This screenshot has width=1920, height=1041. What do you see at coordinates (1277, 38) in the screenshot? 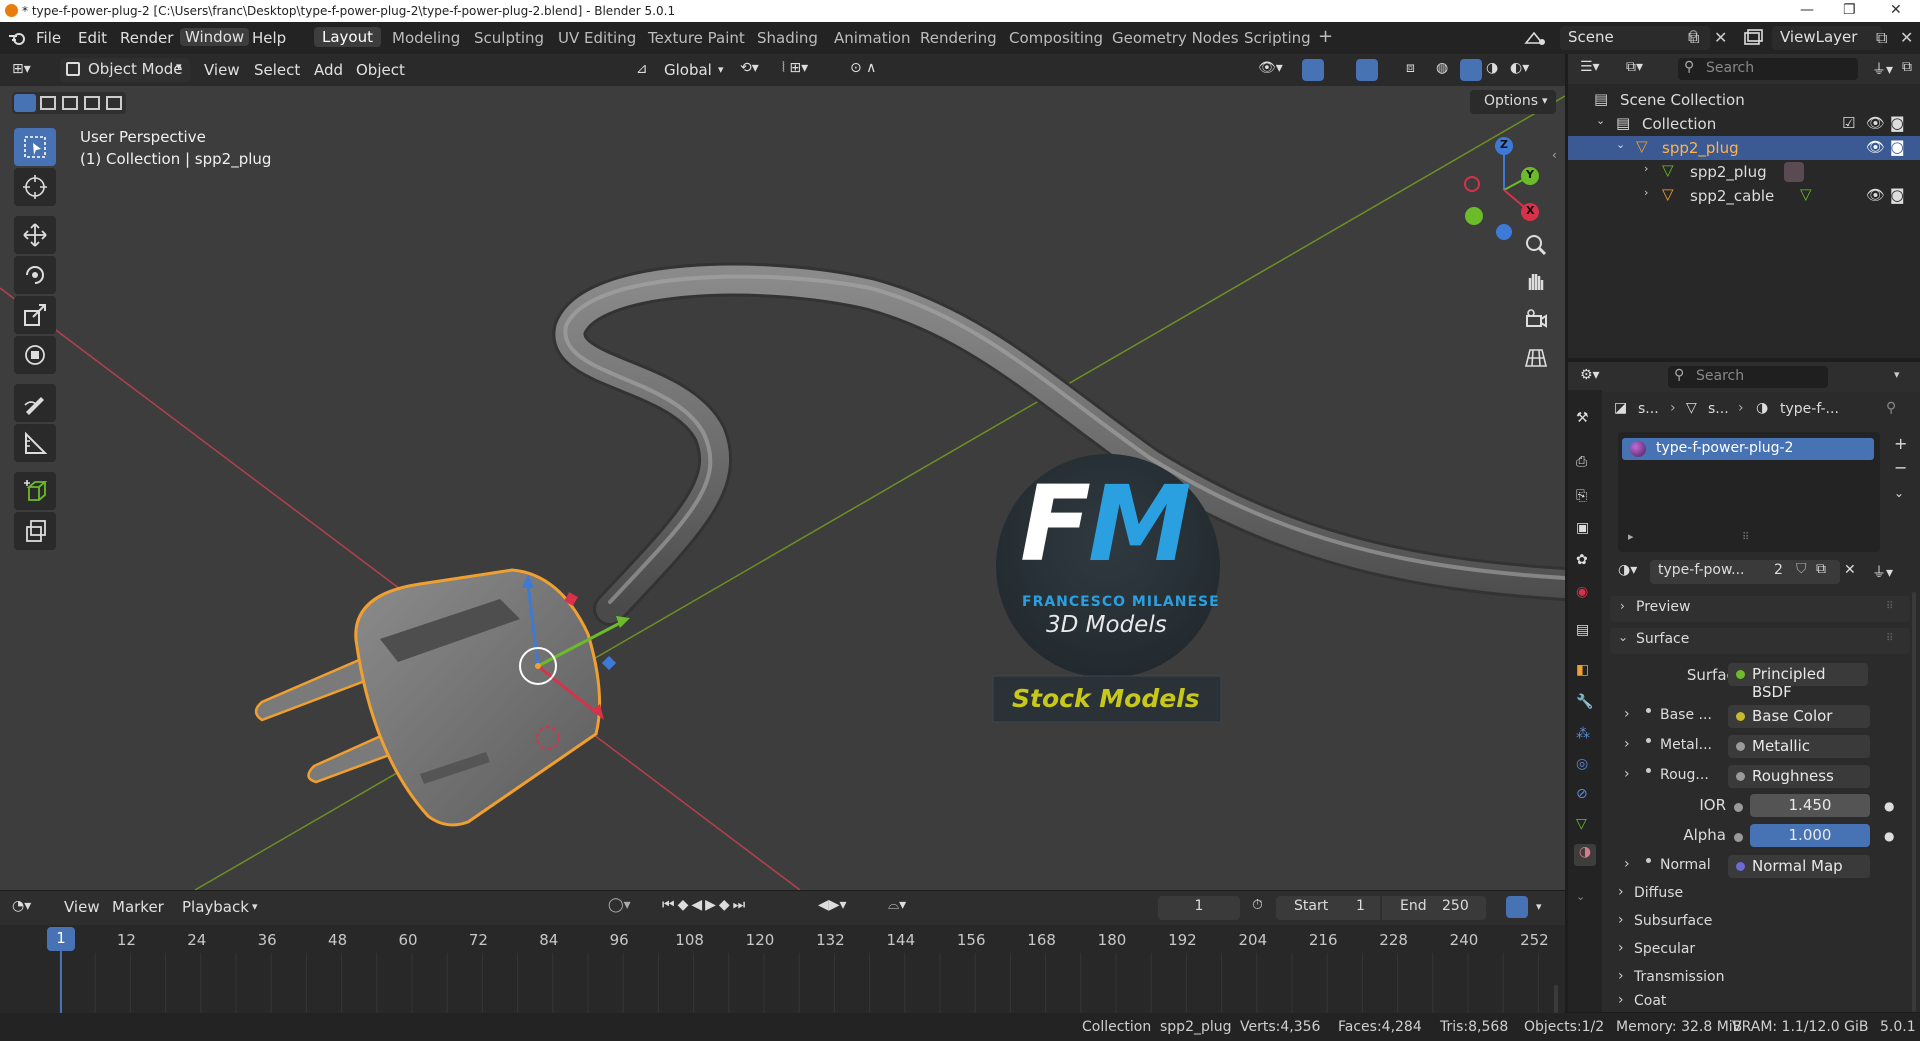
I see `workspace-tab-scripting: Scripting` at bounding box center [1277, 38].